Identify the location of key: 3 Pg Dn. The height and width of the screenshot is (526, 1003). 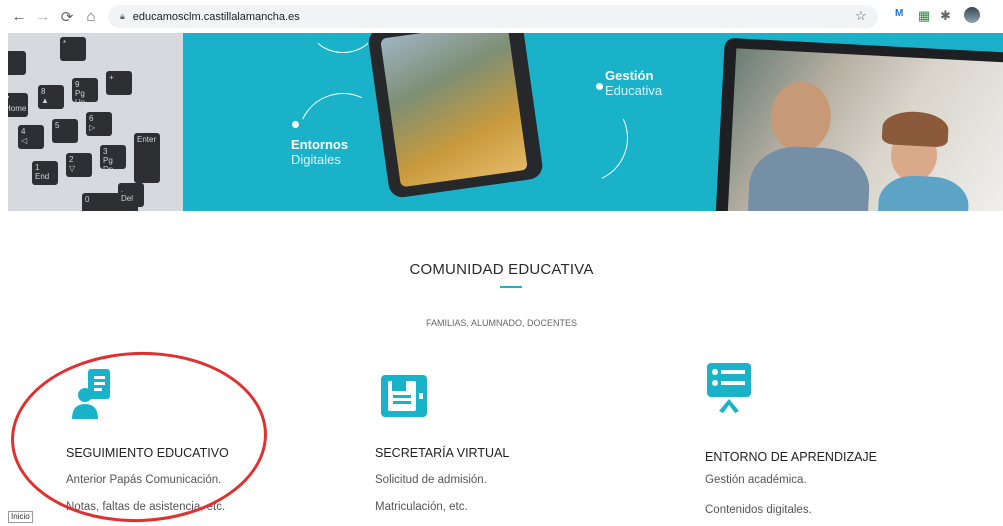
(113, 159).